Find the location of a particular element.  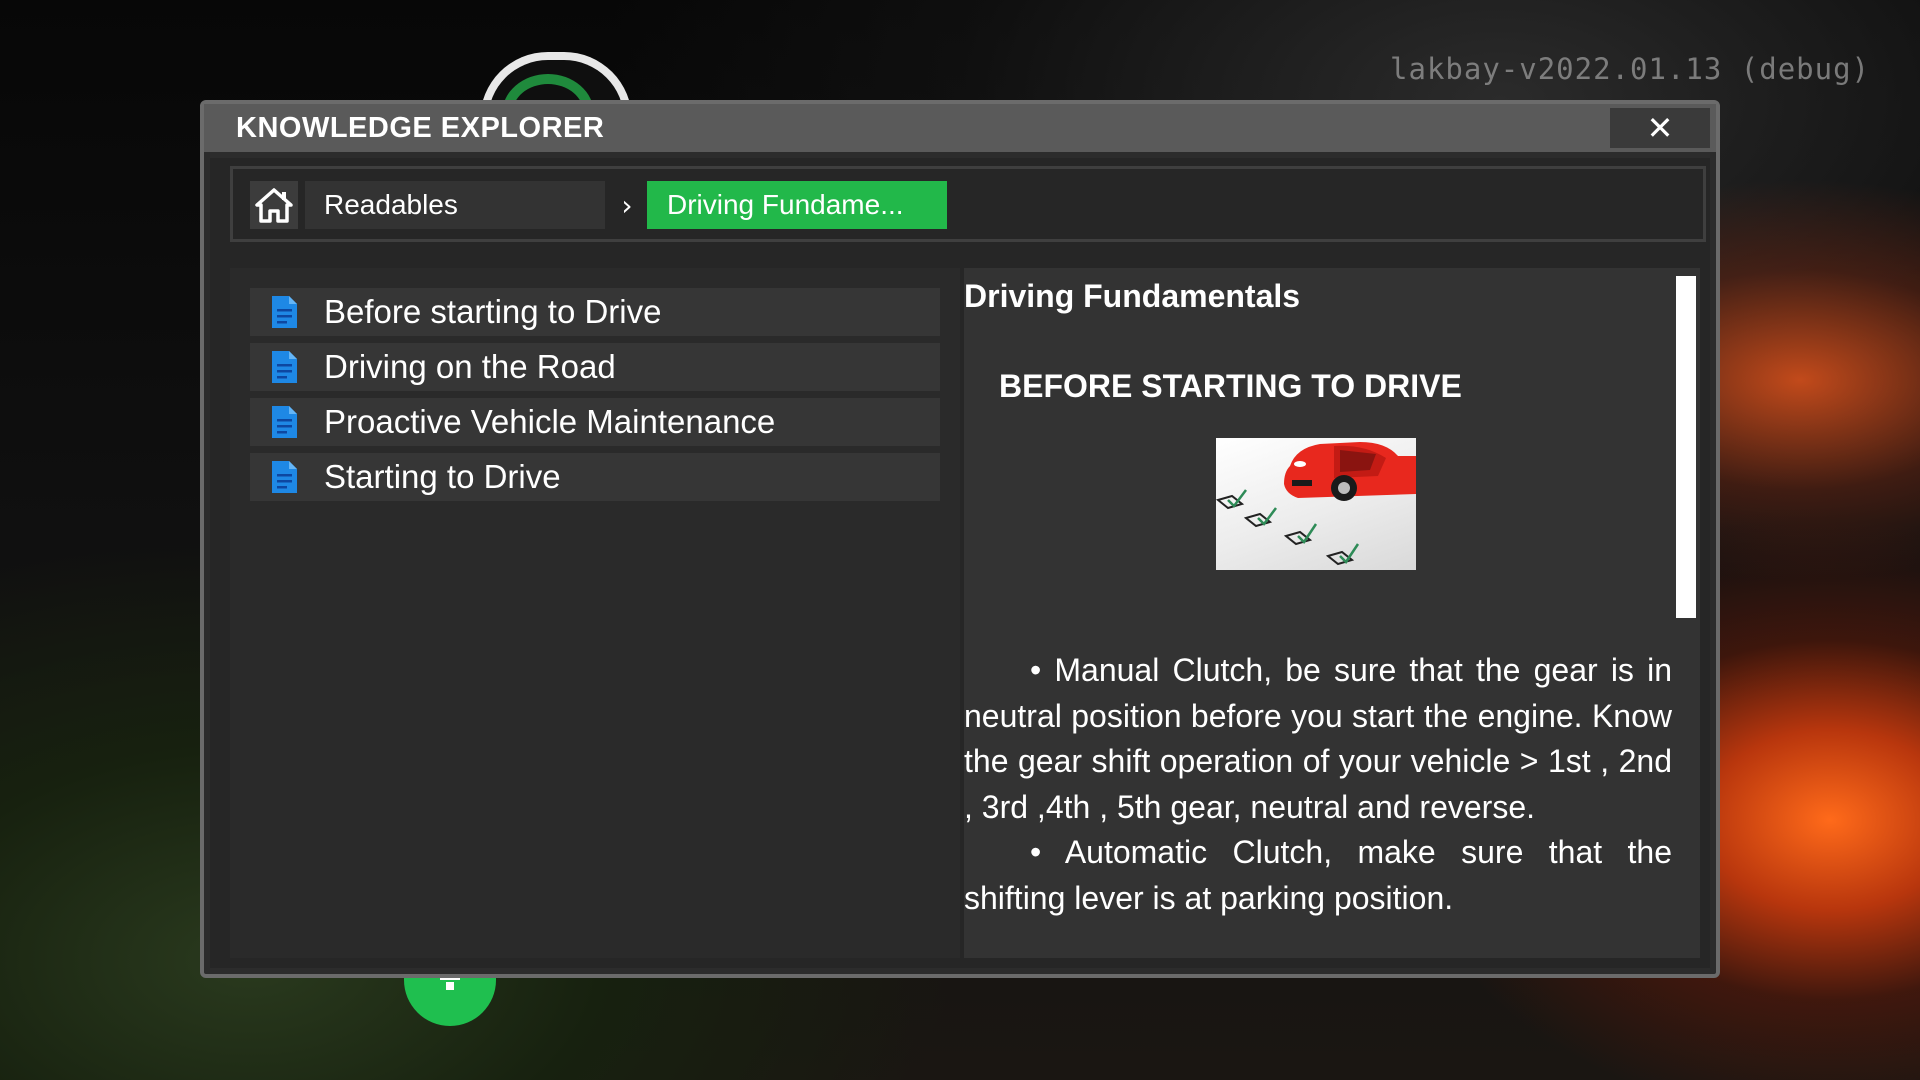

reader-scrollbar is located at coordinates (1686, 447).